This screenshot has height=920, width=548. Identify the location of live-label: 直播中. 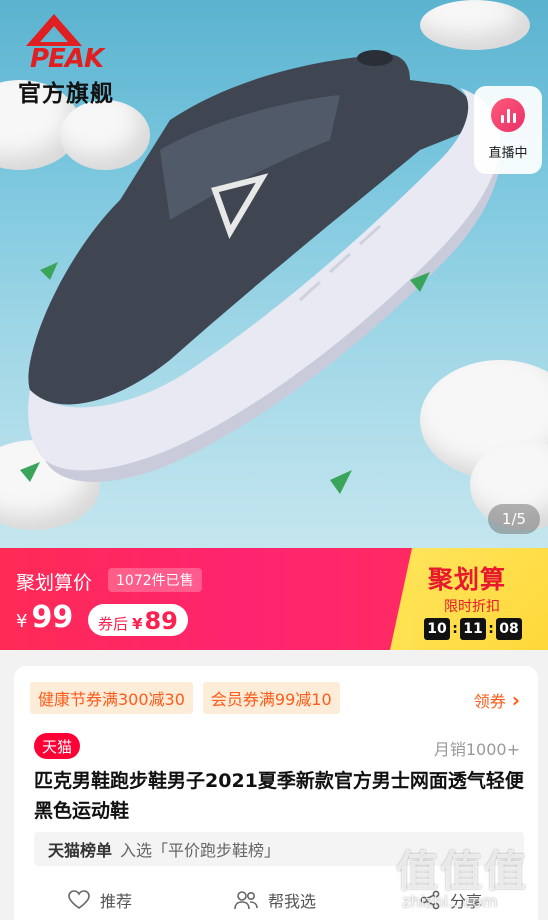
(508, 153).